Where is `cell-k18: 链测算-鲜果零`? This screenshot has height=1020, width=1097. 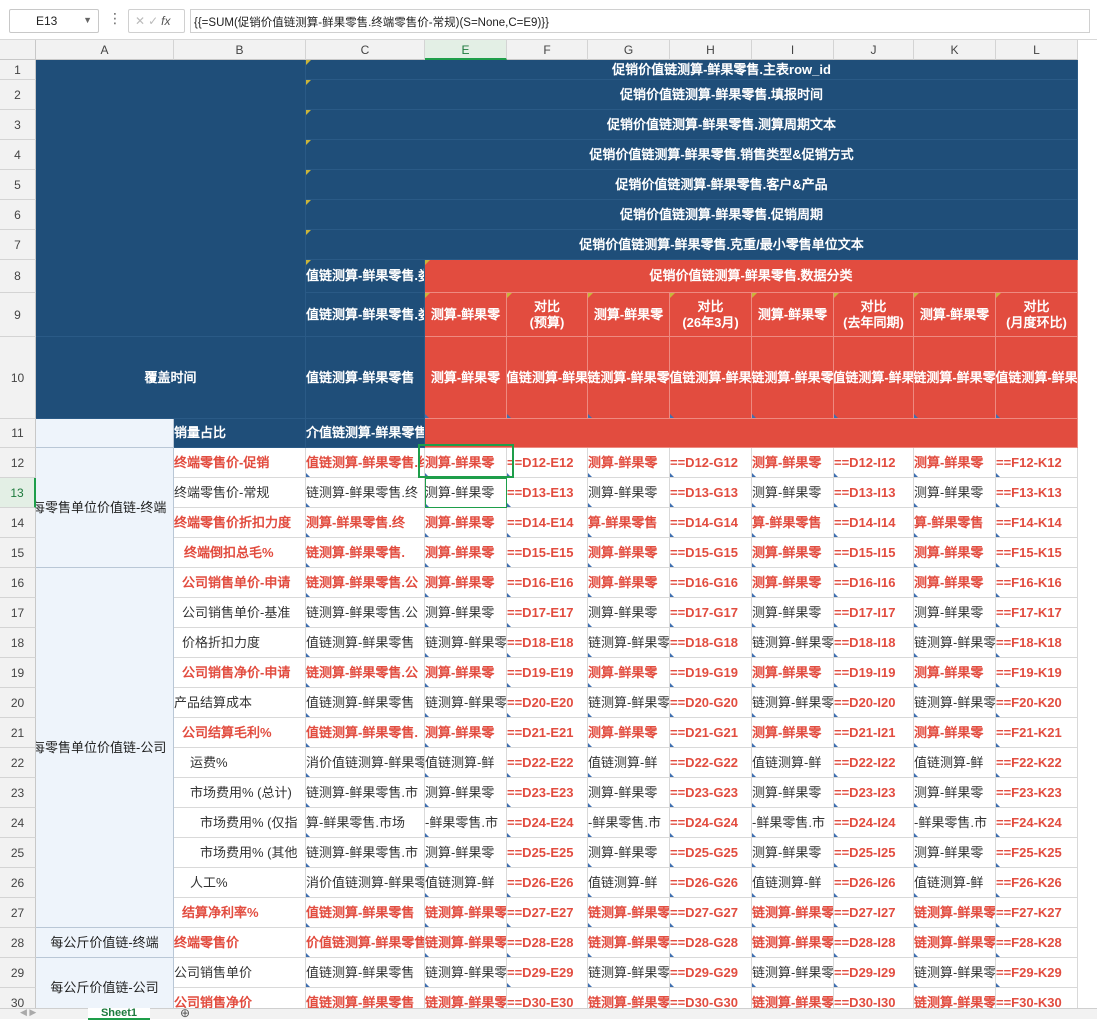
cell-k18: 链测算-鲜果零 is located at coordinates (955, 643).